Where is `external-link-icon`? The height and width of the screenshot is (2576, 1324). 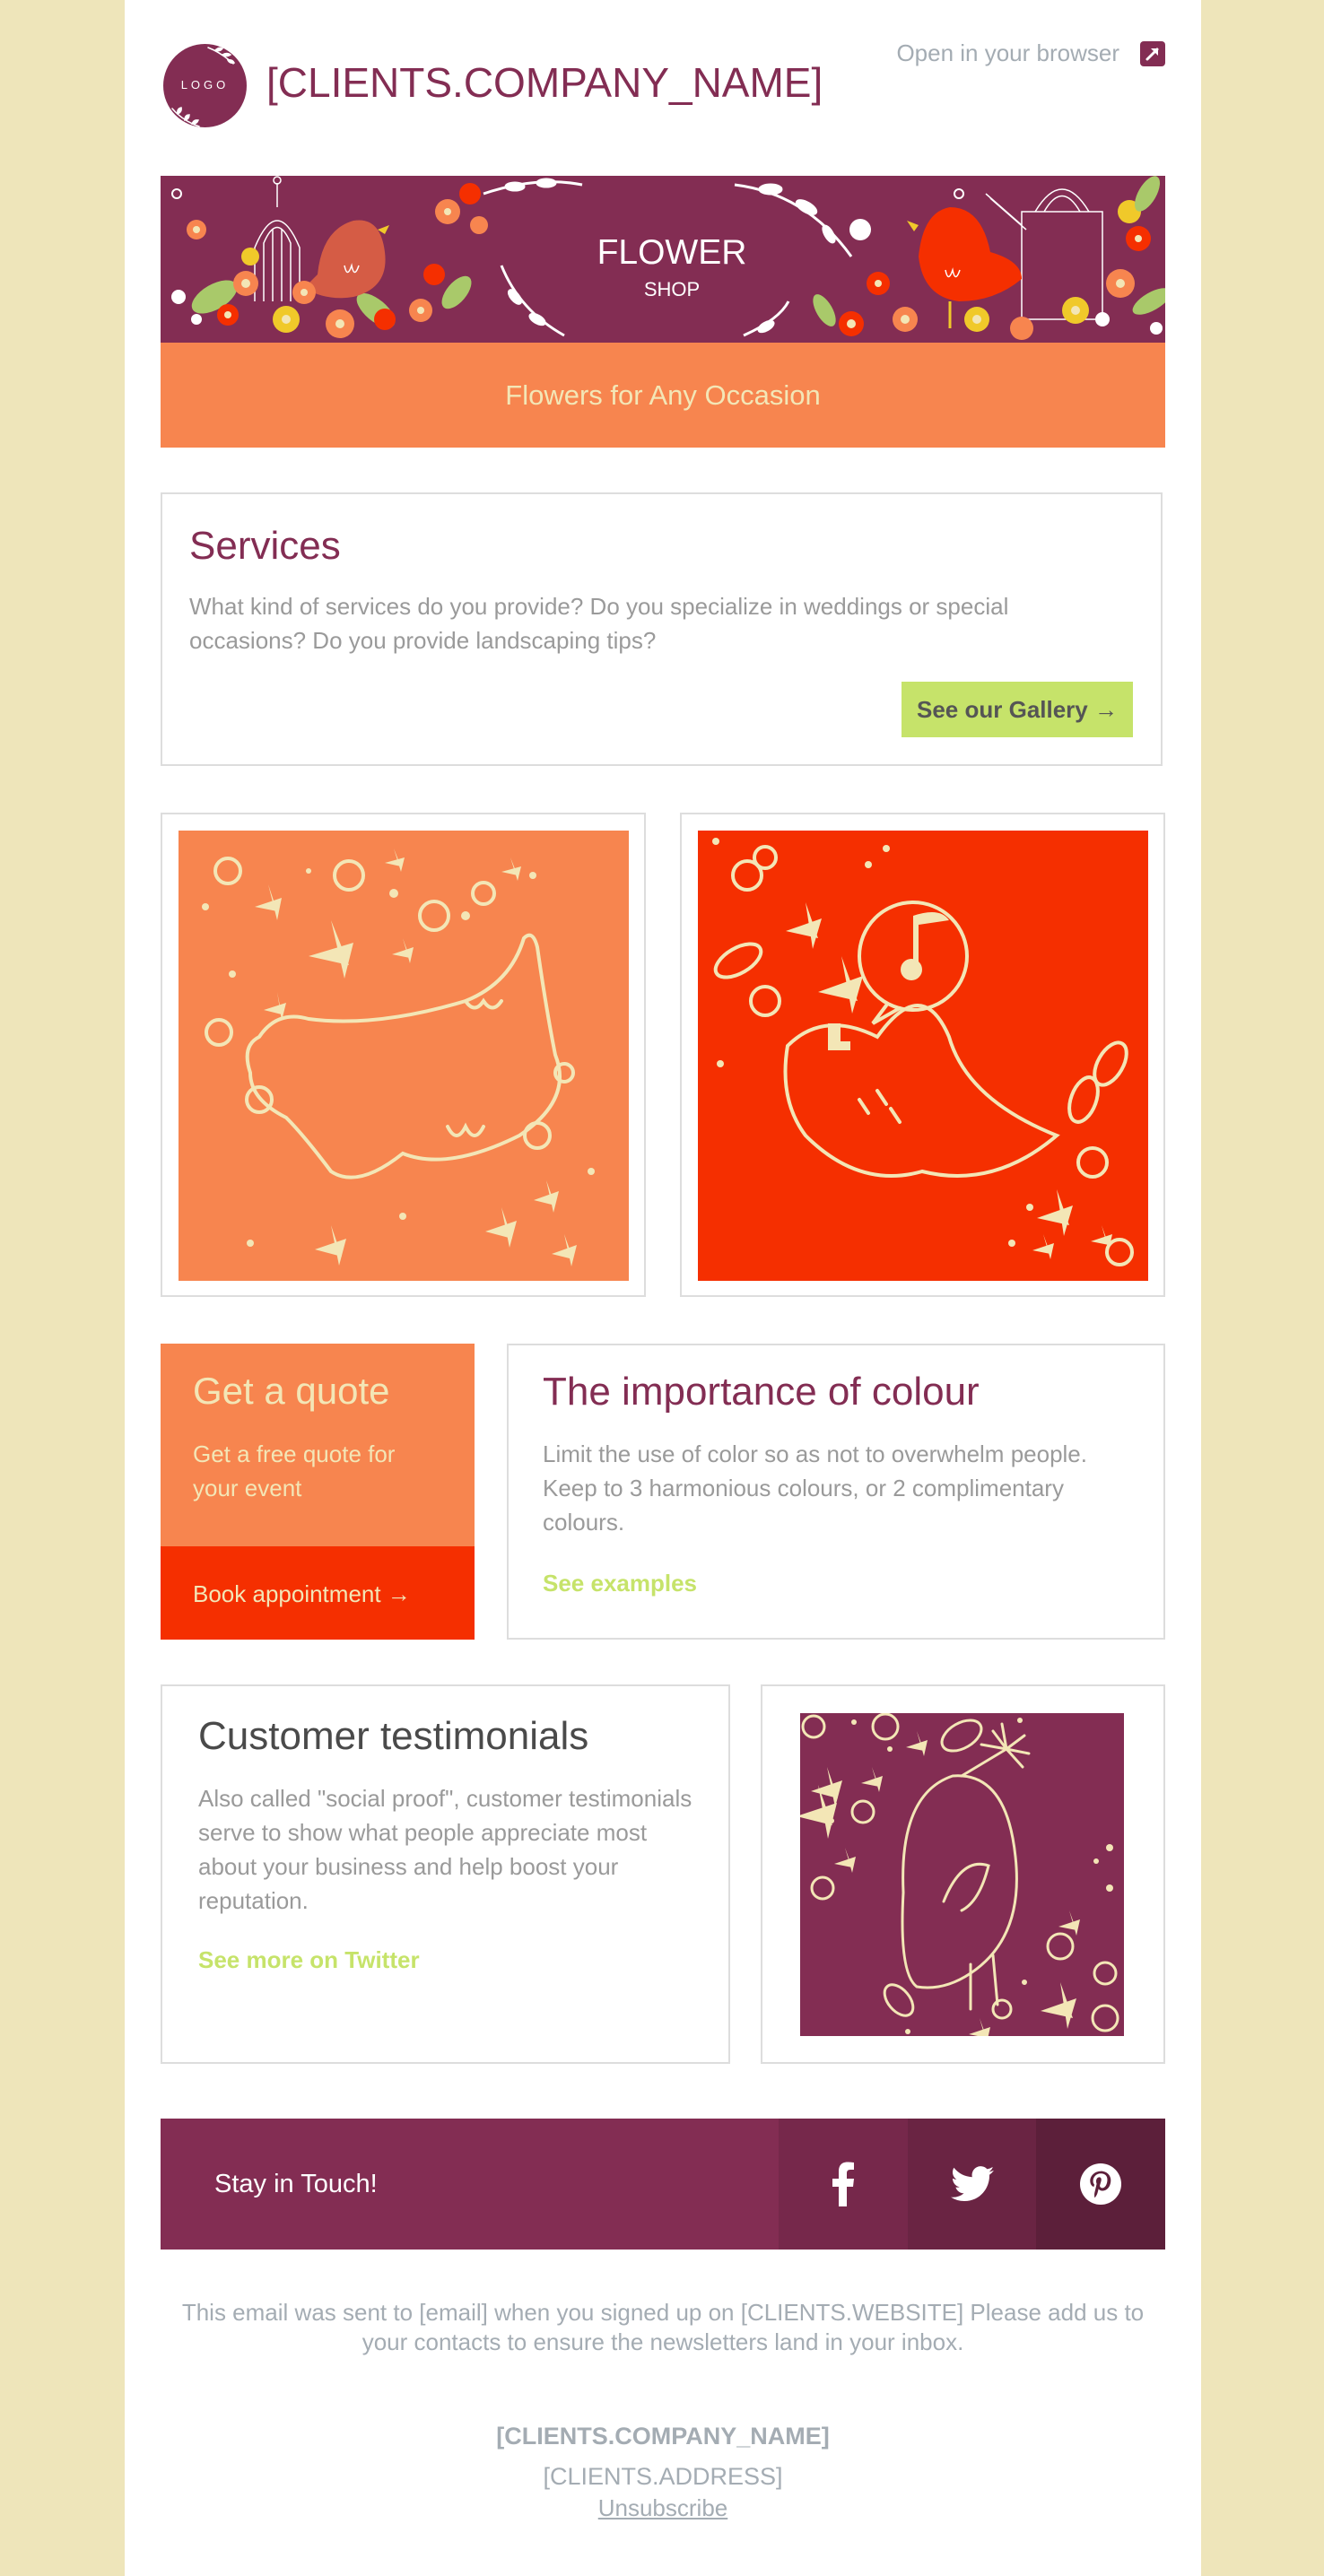
external-link-icon is located at coordinates (1152, 53).